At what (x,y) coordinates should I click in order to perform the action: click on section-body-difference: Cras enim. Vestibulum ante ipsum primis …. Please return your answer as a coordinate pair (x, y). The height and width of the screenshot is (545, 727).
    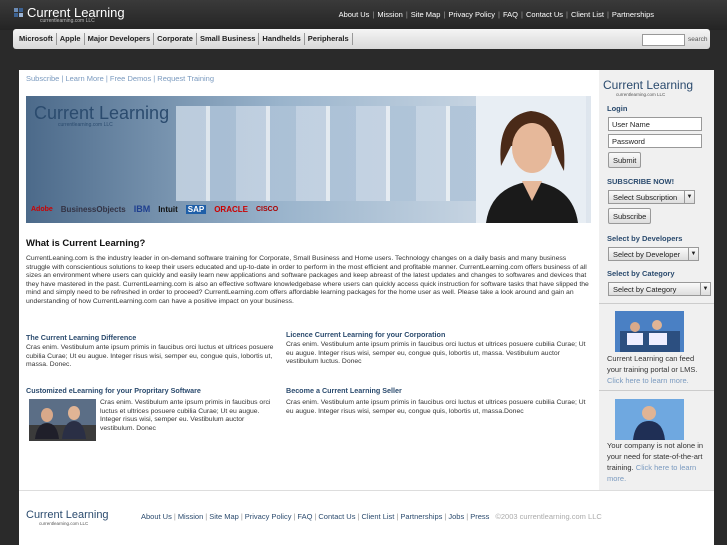
    Looking at the image, I should click on (150, 356).